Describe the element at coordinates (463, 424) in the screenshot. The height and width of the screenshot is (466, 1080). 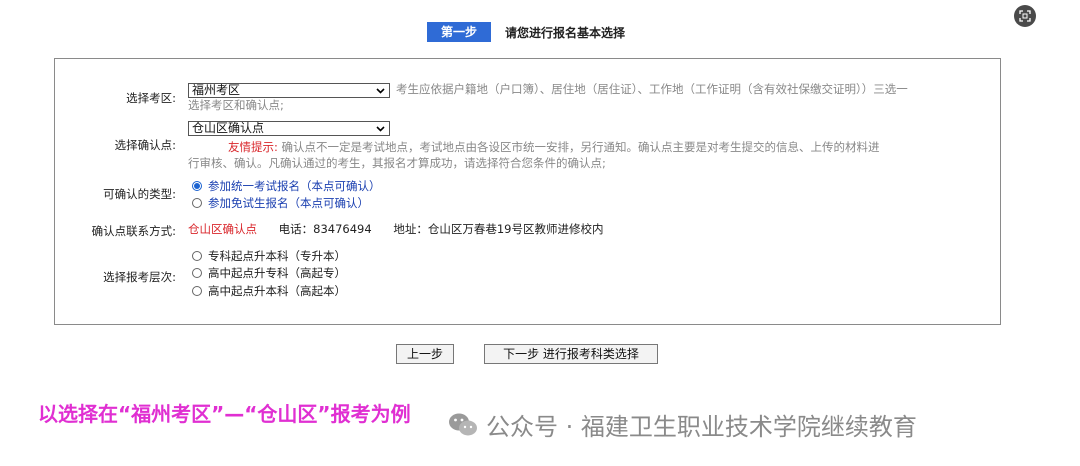
I see `wechat-icon` at that location.